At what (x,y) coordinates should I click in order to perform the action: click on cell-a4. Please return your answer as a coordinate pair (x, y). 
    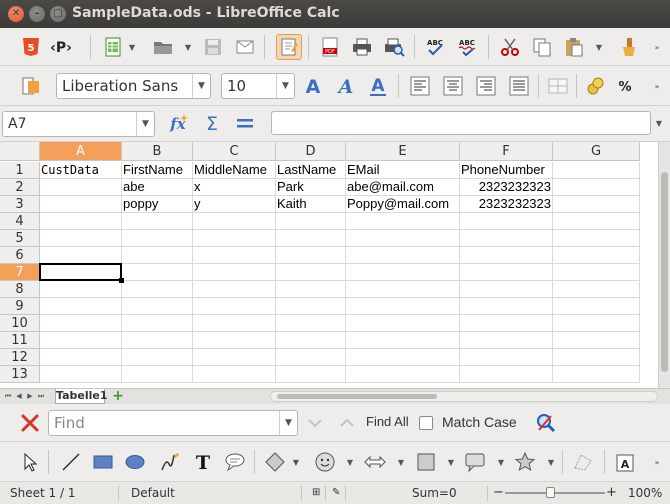
    Looking at the image, I should click on (81, 221).